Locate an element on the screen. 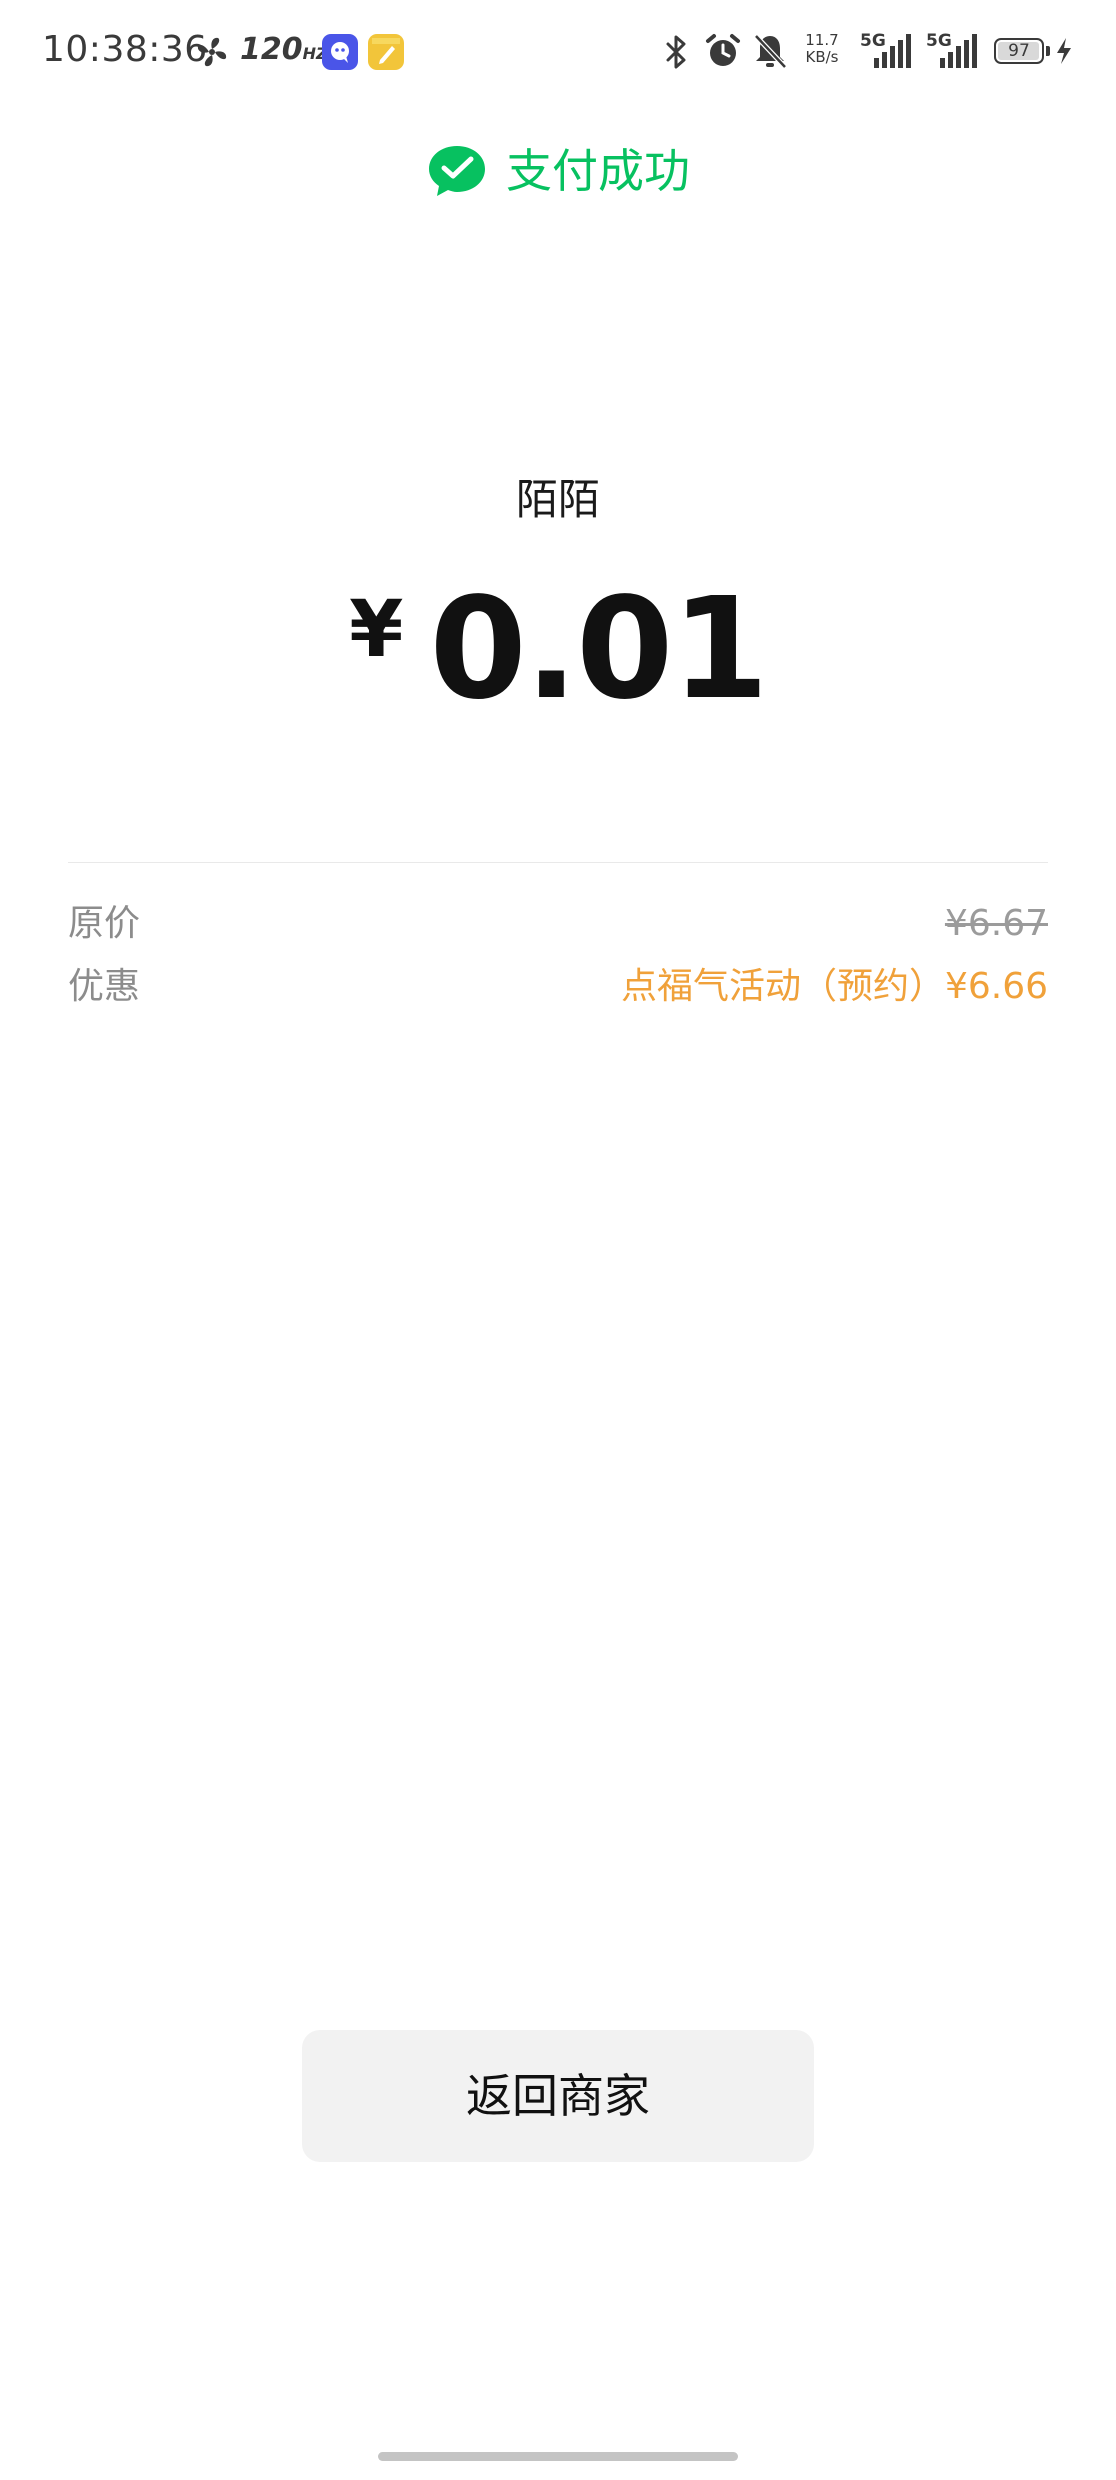 This screenshot has width=1116, height=2480. battery-icon: 97 is located at coordinates (1019, 51).